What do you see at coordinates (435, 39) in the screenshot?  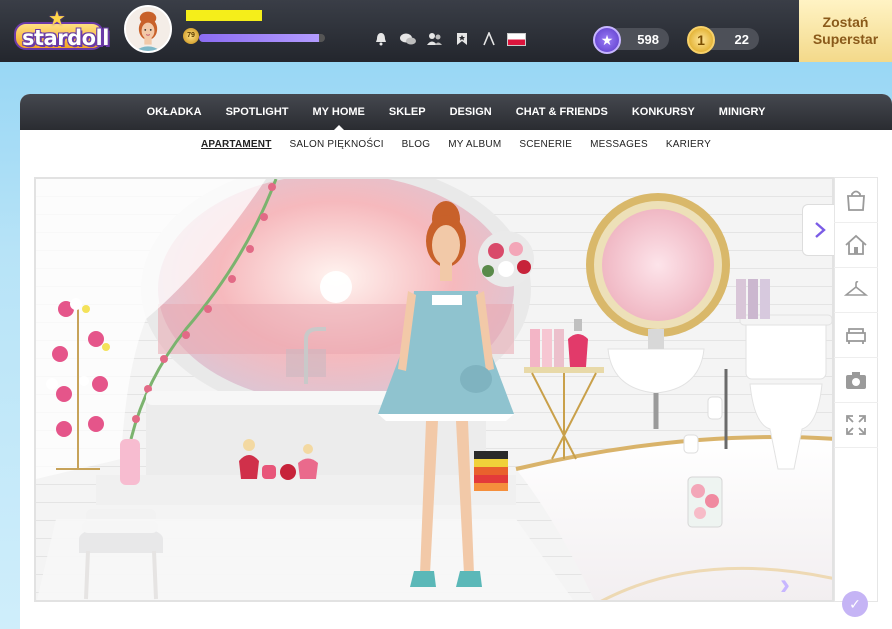 I see `friends-icon` at bounding box center [435, 39].